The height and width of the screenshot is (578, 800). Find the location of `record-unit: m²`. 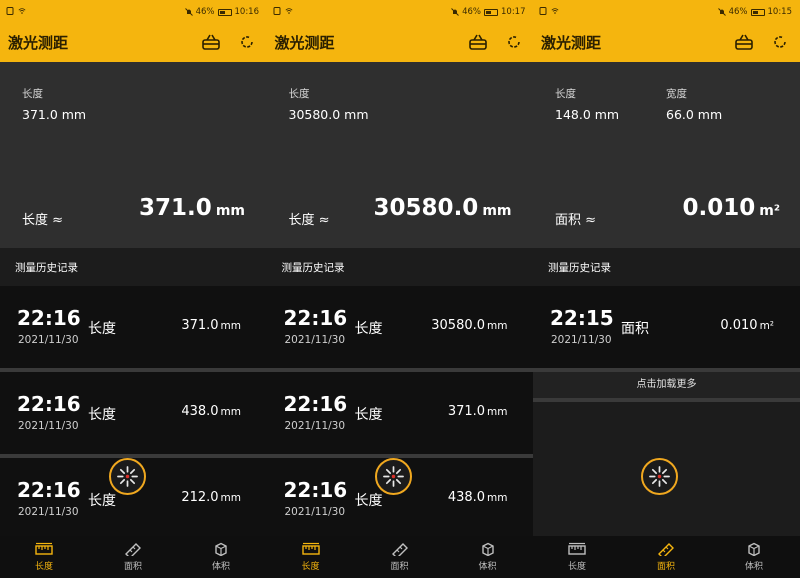

record-unit: m² is located at coordinates (766, 326).